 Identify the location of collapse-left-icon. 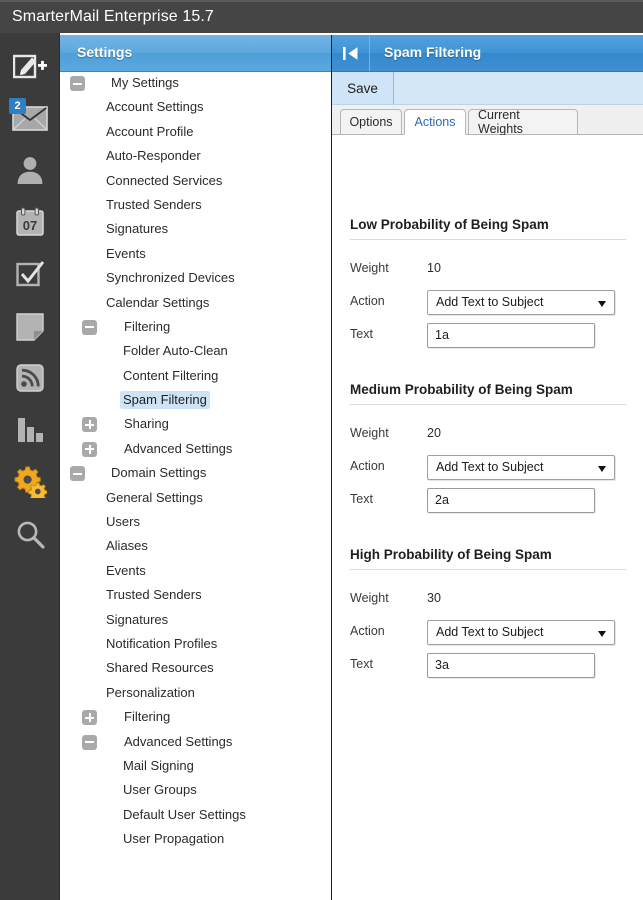
(351, 53).